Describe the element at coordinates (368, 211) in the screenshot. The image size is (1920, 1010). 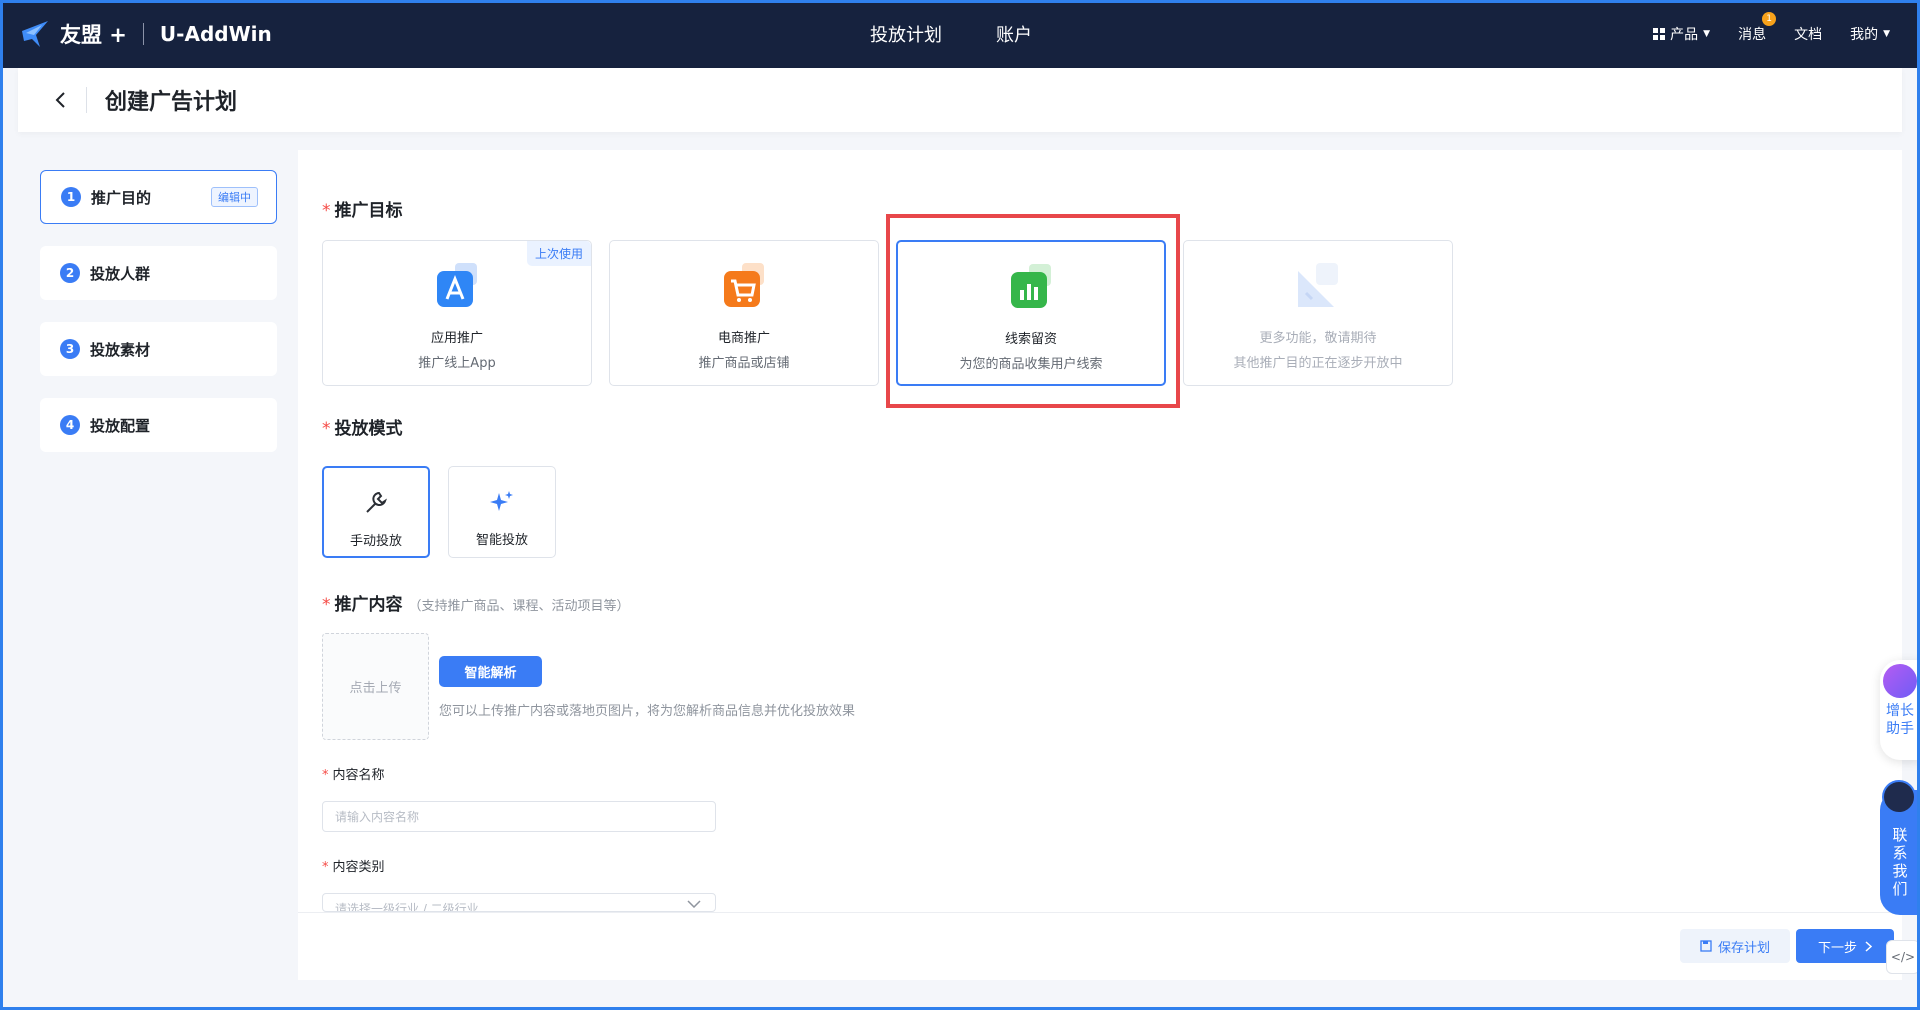
I see `goal-section-label: 推广目标` at that location.